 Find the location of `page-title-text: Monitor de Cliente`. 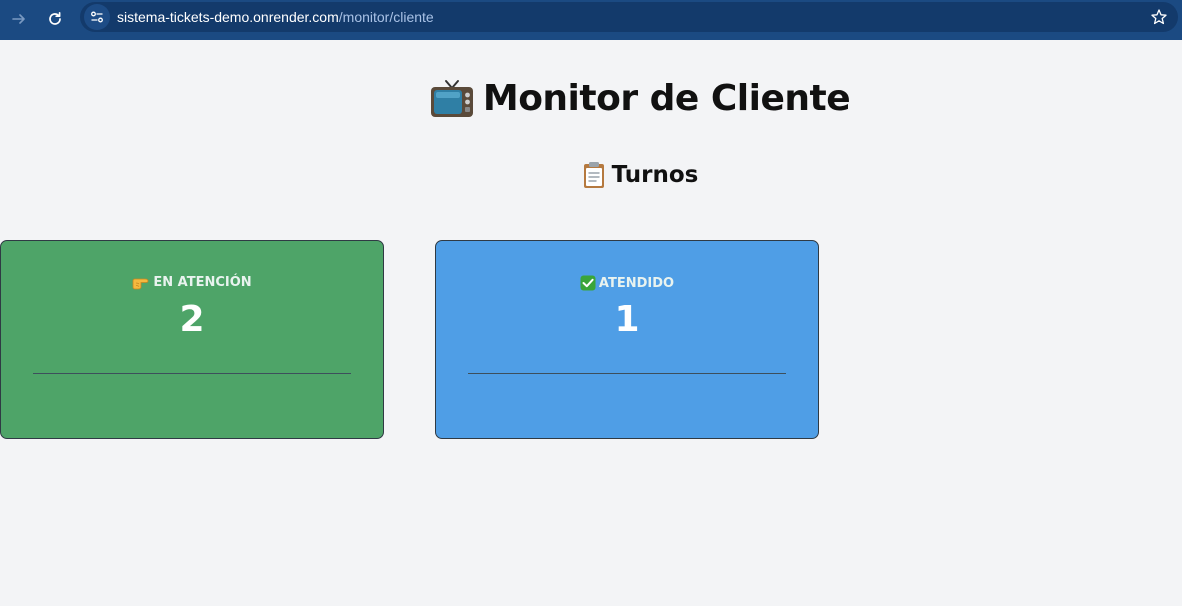

page-title-text: Monitor de Cliente is located at coordinates (666, 98).